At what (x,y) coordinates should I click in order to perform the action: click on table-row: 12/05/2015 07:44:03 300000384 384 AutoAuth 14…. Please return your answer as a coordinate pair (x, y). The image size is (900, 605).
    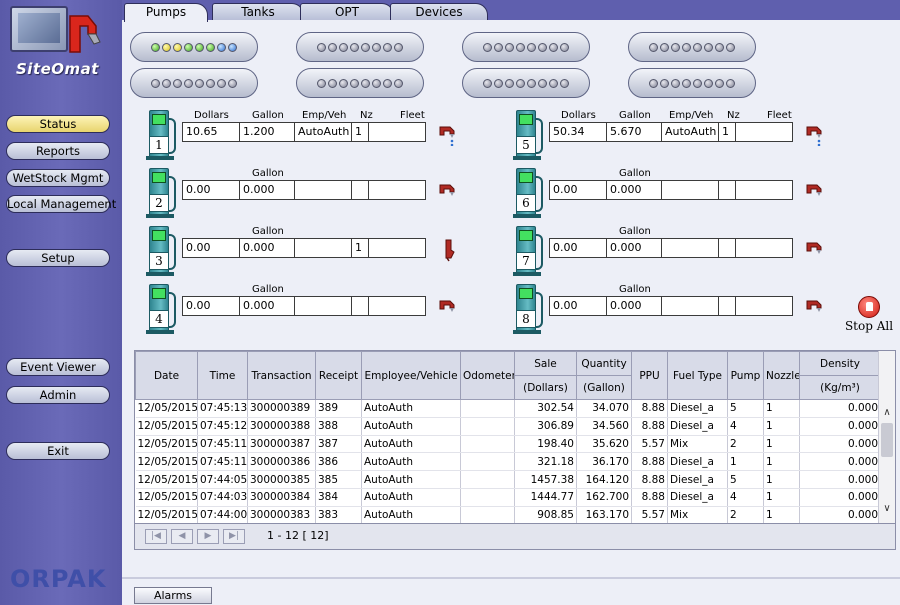
    Looking at the image, I should click on (508, 497).